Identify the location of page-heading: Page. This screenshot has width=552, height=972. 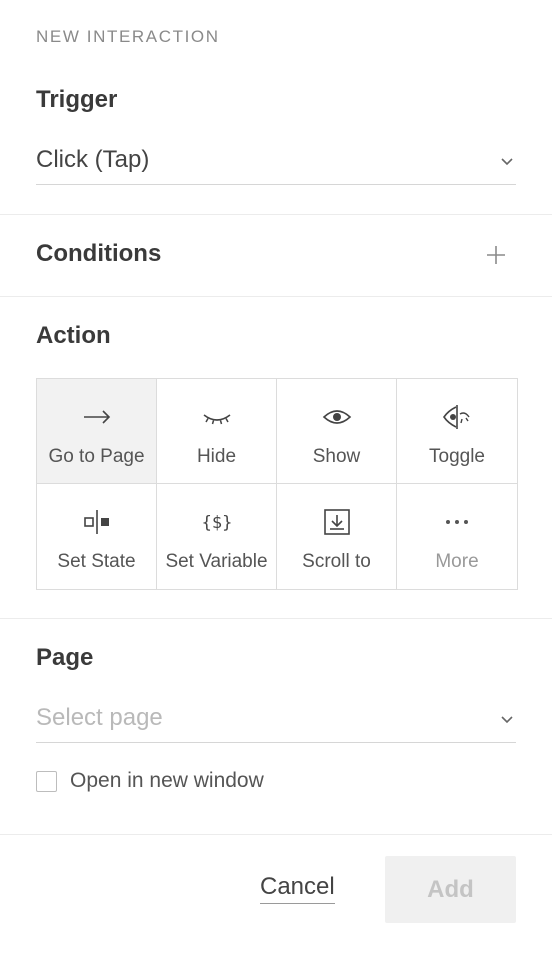
(65, 657).